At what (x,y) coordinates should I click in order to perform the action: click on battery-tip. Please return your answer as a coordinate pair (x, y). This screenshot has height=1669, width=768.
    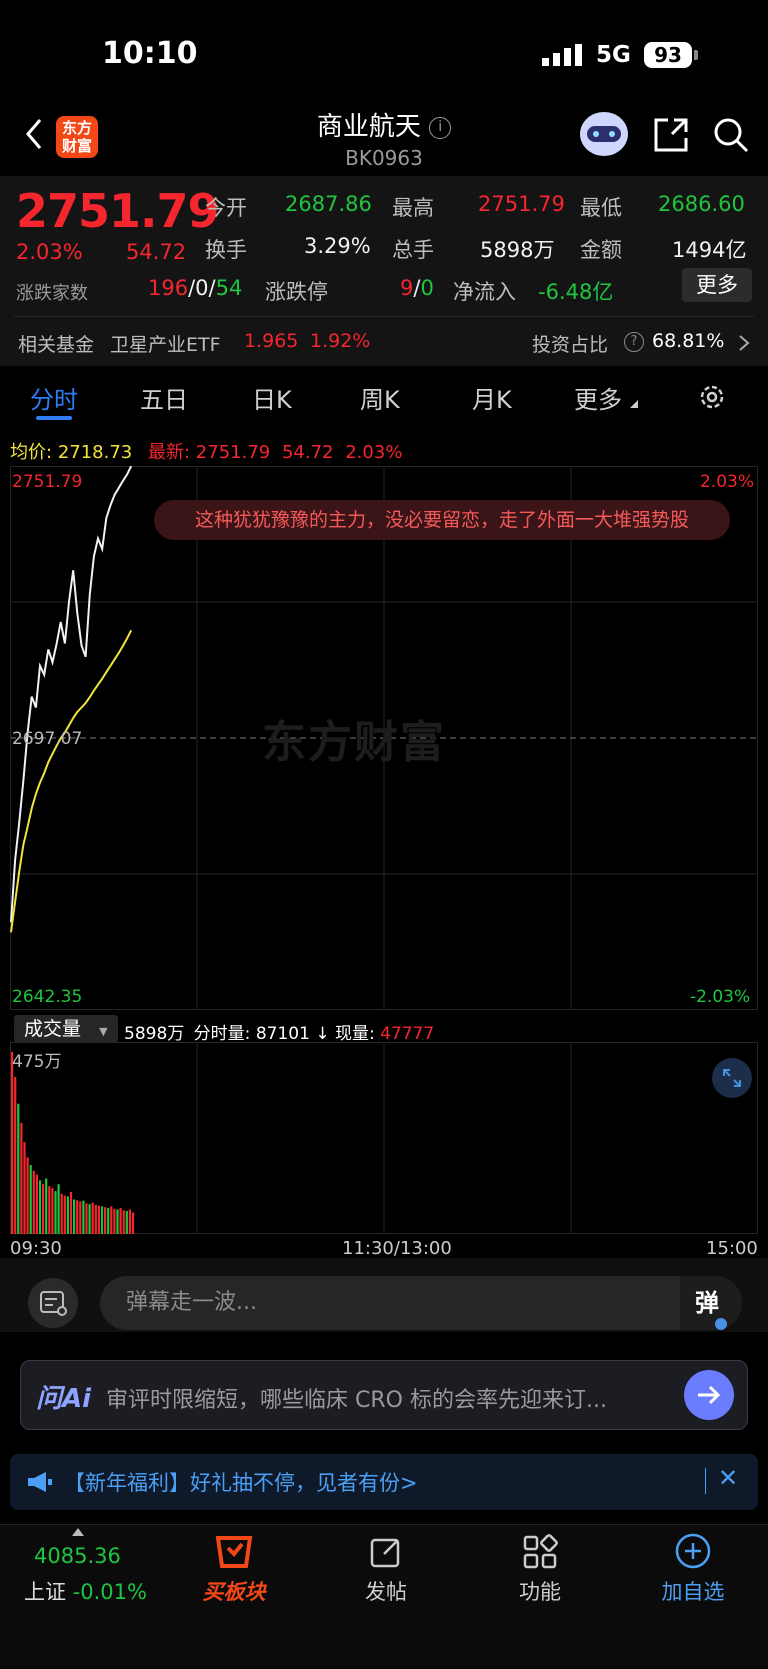
    Looking at the image, I should click on (696, 55).